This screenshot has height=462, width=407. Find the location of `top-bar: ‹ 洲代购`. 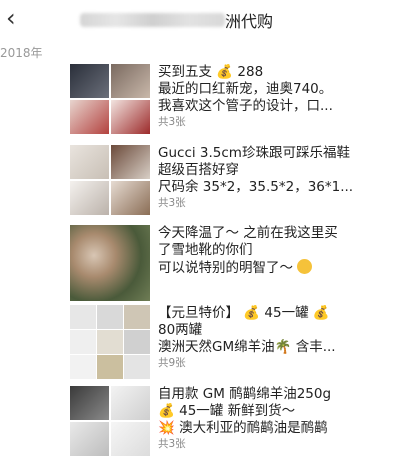

top-bar: ‹ 洲代购 is located at coordinates (203, 19).